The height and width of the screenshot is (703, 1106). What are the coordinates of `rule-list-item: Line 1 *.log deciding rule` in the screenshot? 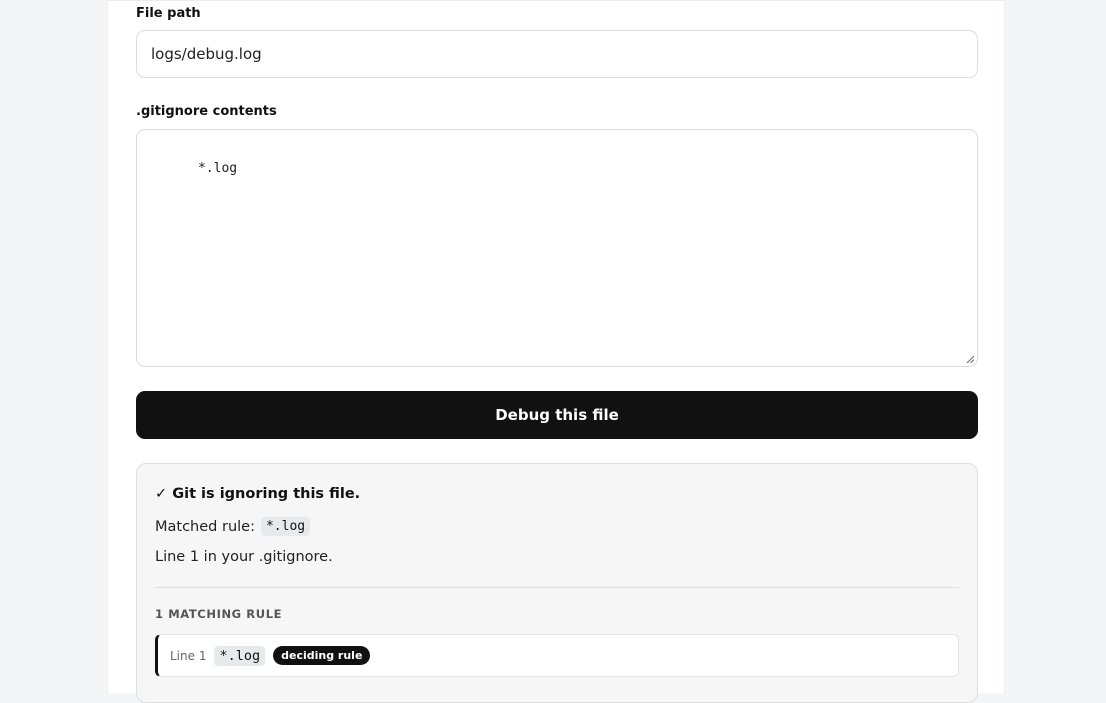 It's located at (557, 655).